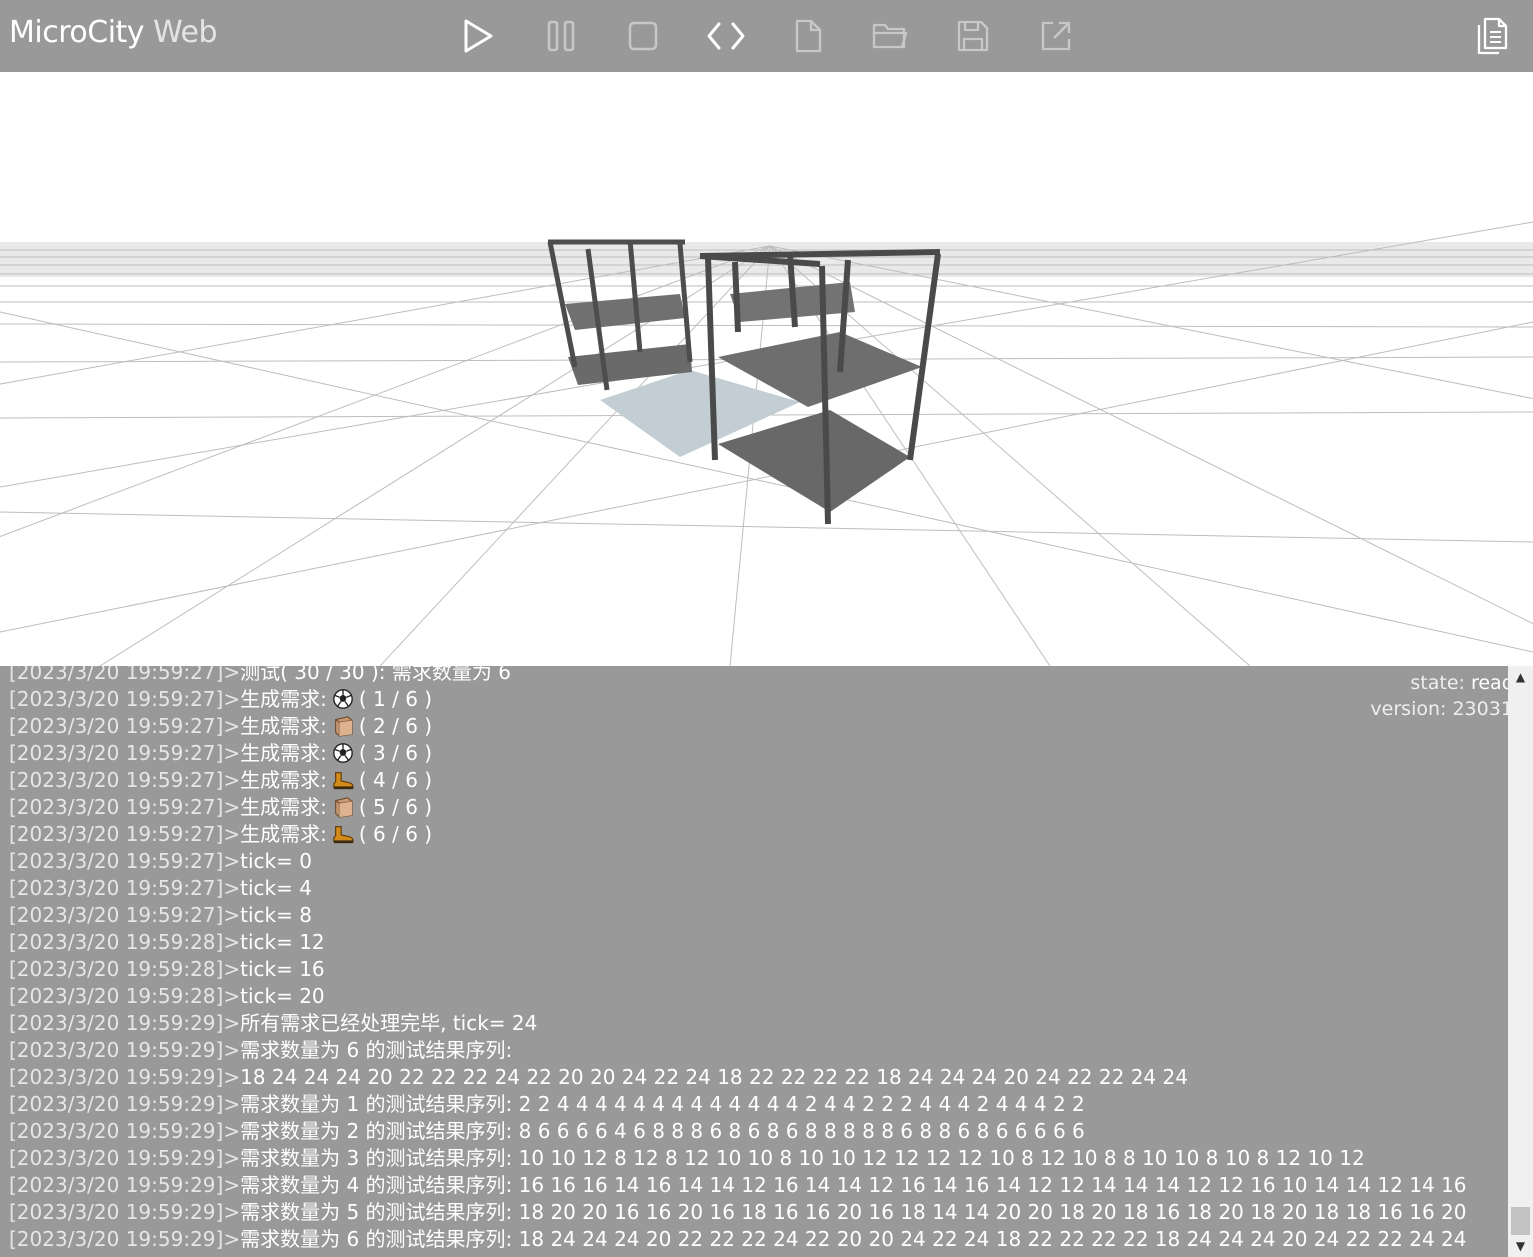 The width and height of the screenshot is (1533, 1257). Describe the element at coordinates (376, 1050) in the screenshot. I see `console-message: 需求数量为 6 的测试结果序列:` at that location.